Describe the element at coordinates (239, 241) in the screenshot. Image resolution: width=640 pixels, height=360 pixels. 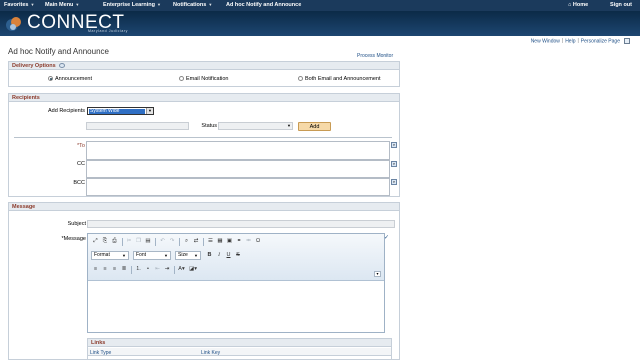
I see `link-icon: ⚭` at that location.